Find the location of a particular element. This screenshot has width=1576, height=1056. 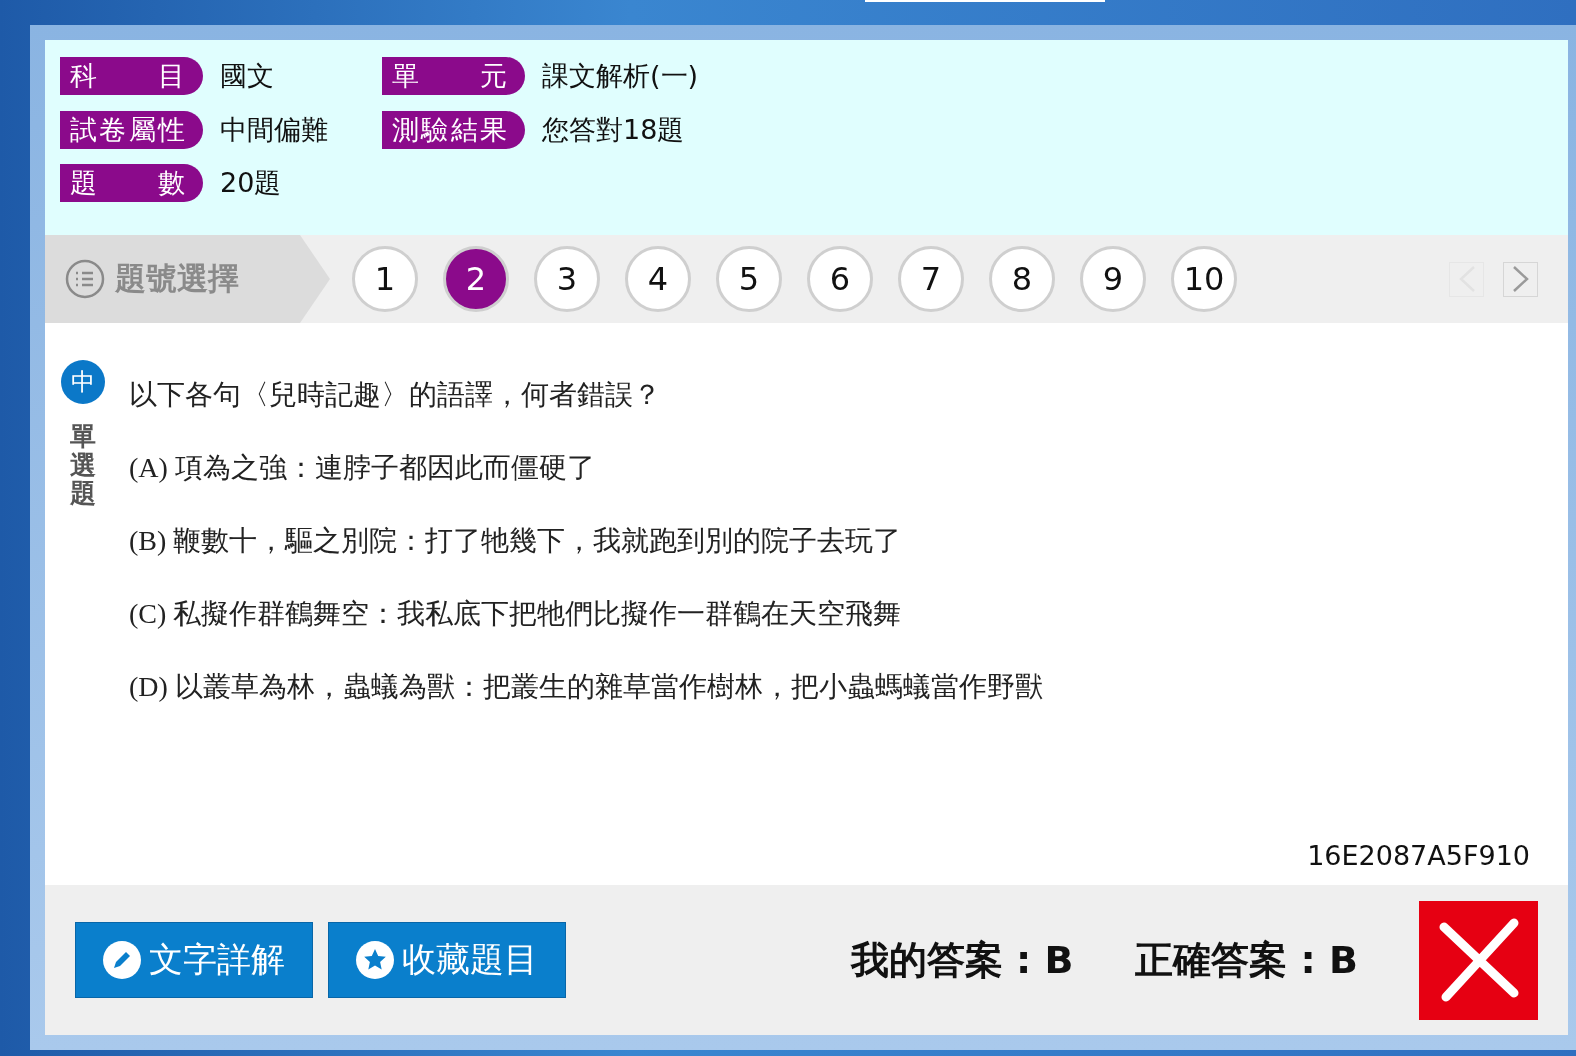

question-text: 以下各句〈兒時記趣〉的語譯，何者錯誤？ is located at coordinates (395, 394).